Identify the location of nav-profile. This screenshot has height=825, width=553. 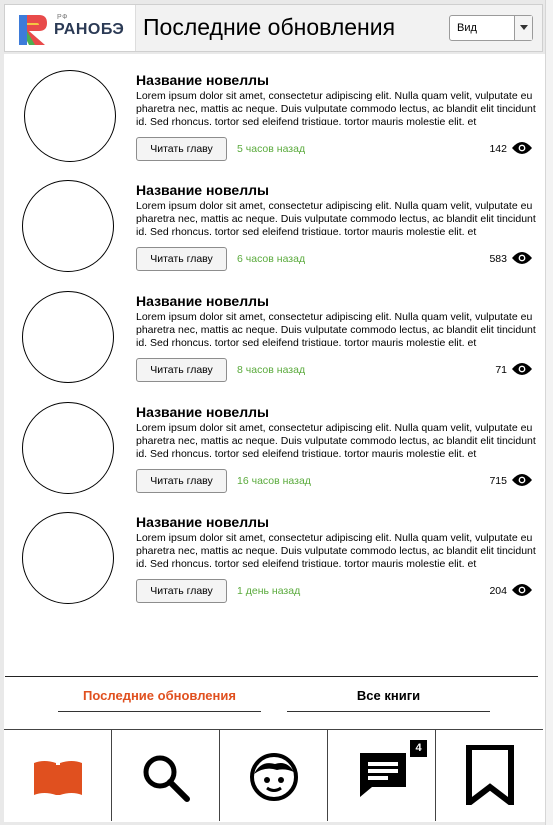
(274, 775).